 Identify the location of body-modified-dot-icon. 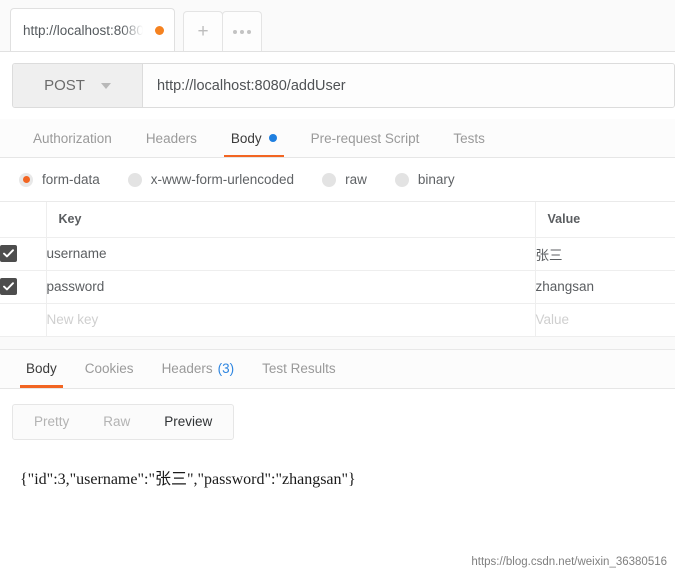
(272, 138).